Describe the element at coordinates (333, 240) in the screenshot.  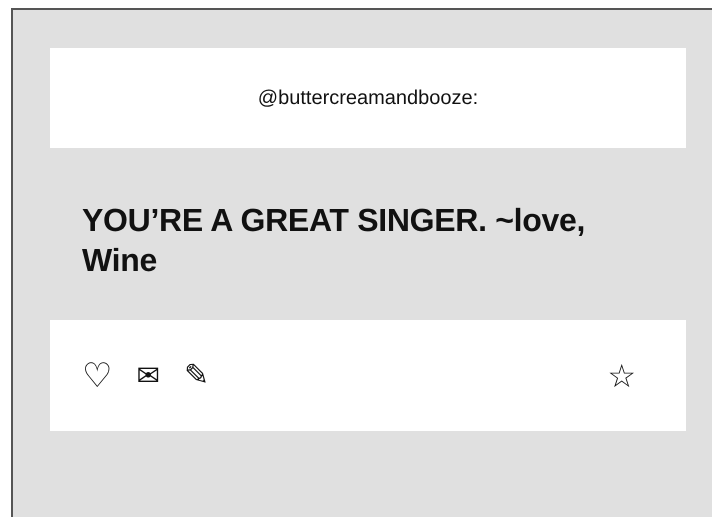
I see `message-text: YOU’RE A GREAT SINGER. ~love, Wine` at that location.